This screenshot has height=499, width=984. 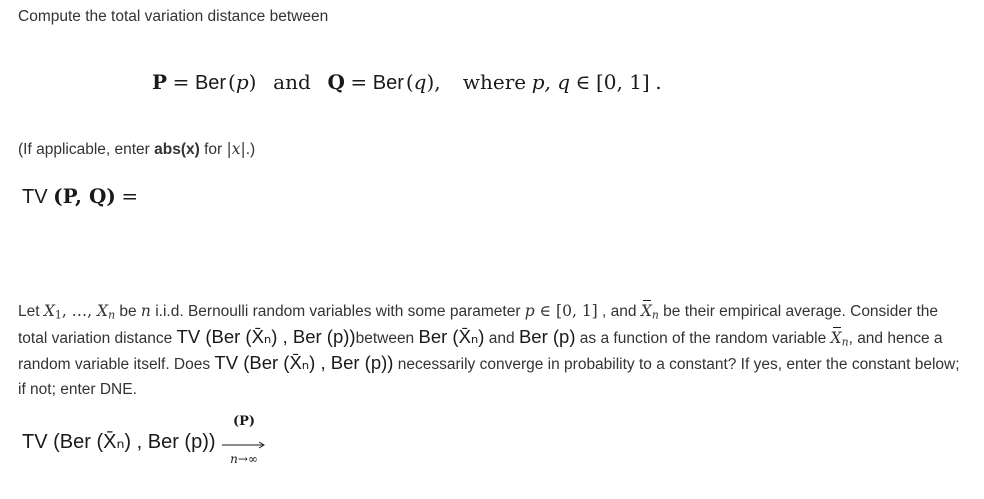 What do you see at coordinates (388, 83) in the screenshot?
I see `ber-label-2: Ber` at bounding box center [388, 83].